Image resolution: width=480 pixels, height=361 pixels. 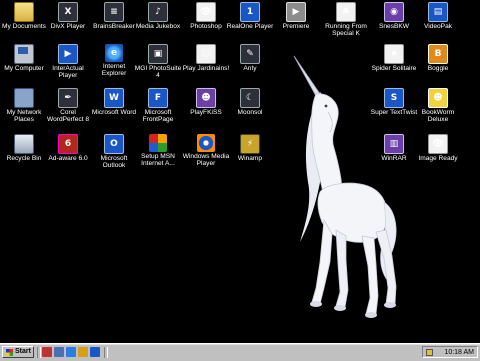 What do you see at coordinates (158, 116) in the screenshot?
I see `desktop-icon-label: Microsoft FrontPage` at bounding box center [158, 116].